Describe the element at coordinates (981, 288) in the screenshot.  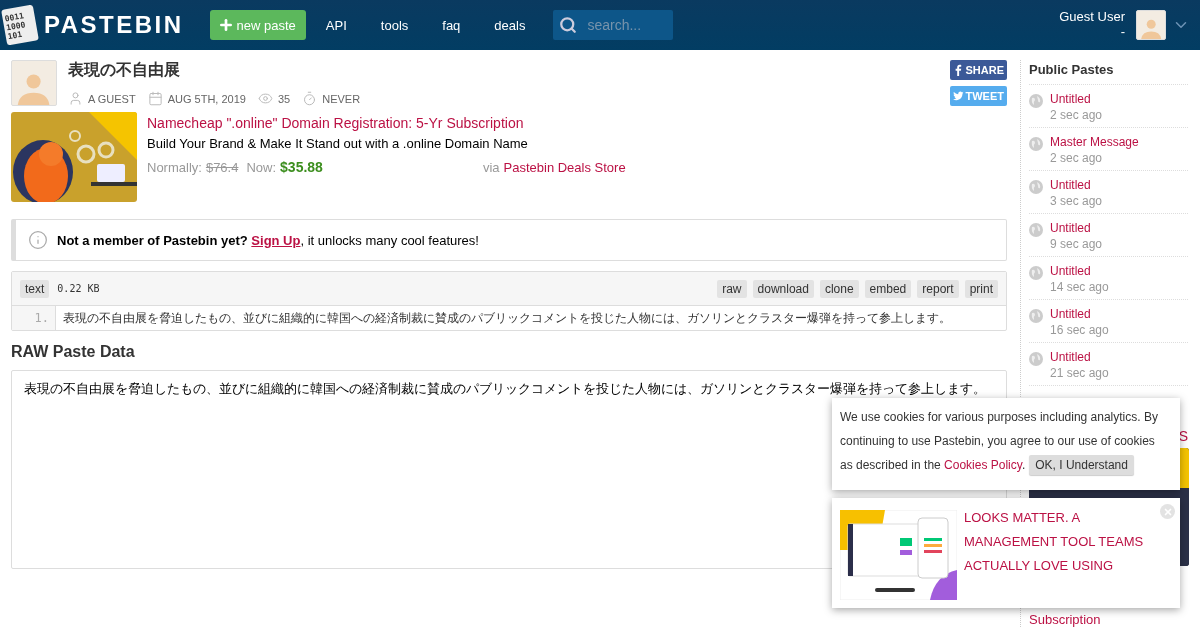
I see `action-button: print` at that location.